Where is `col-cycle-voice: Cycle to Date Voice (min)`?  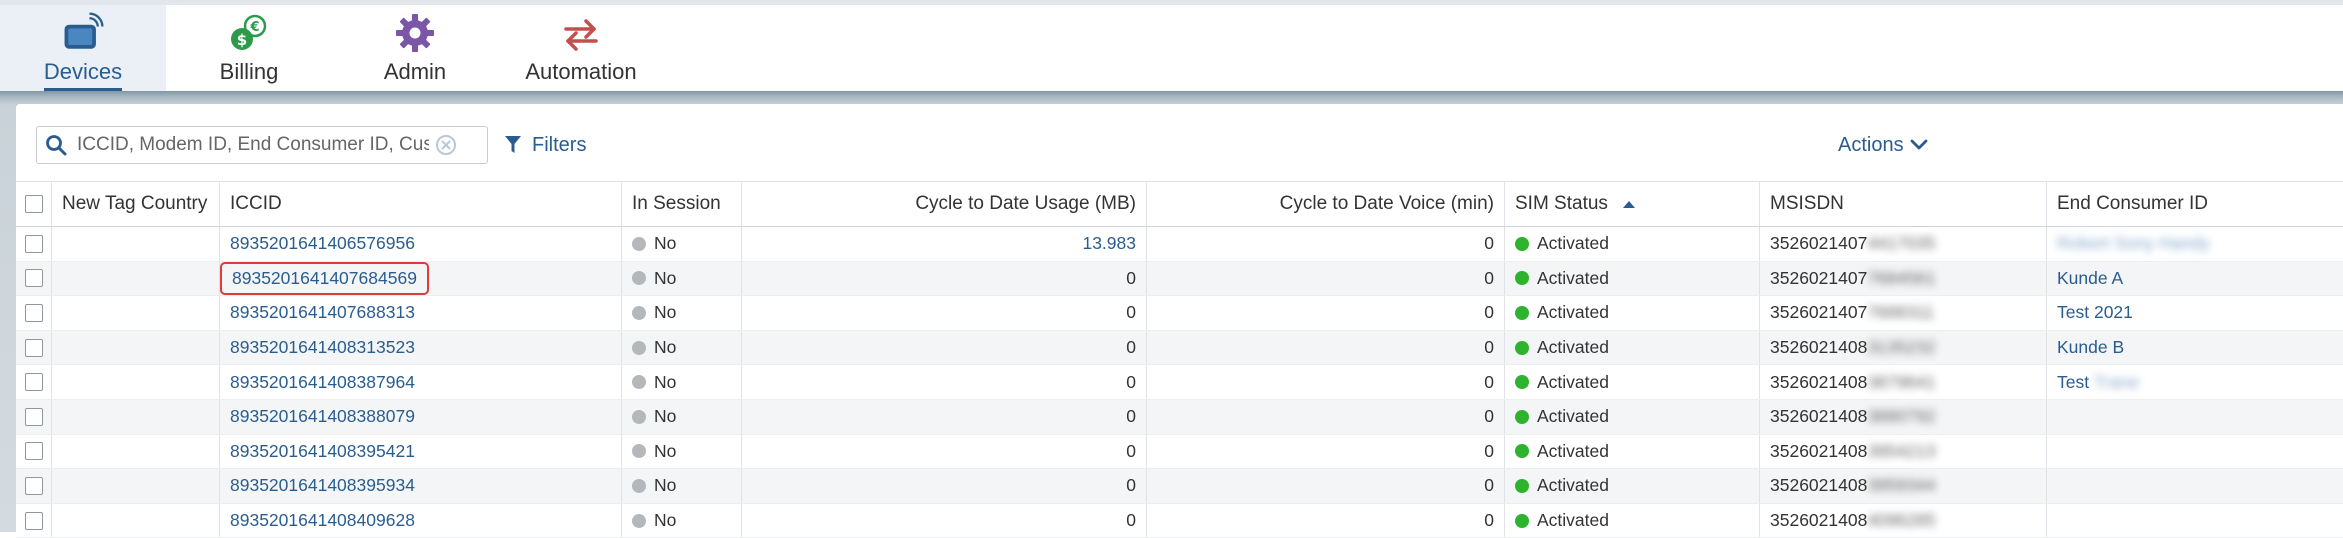
col-cycle-voice: Cycle to Date Voice (min) is located at coordinates (1326, 204).